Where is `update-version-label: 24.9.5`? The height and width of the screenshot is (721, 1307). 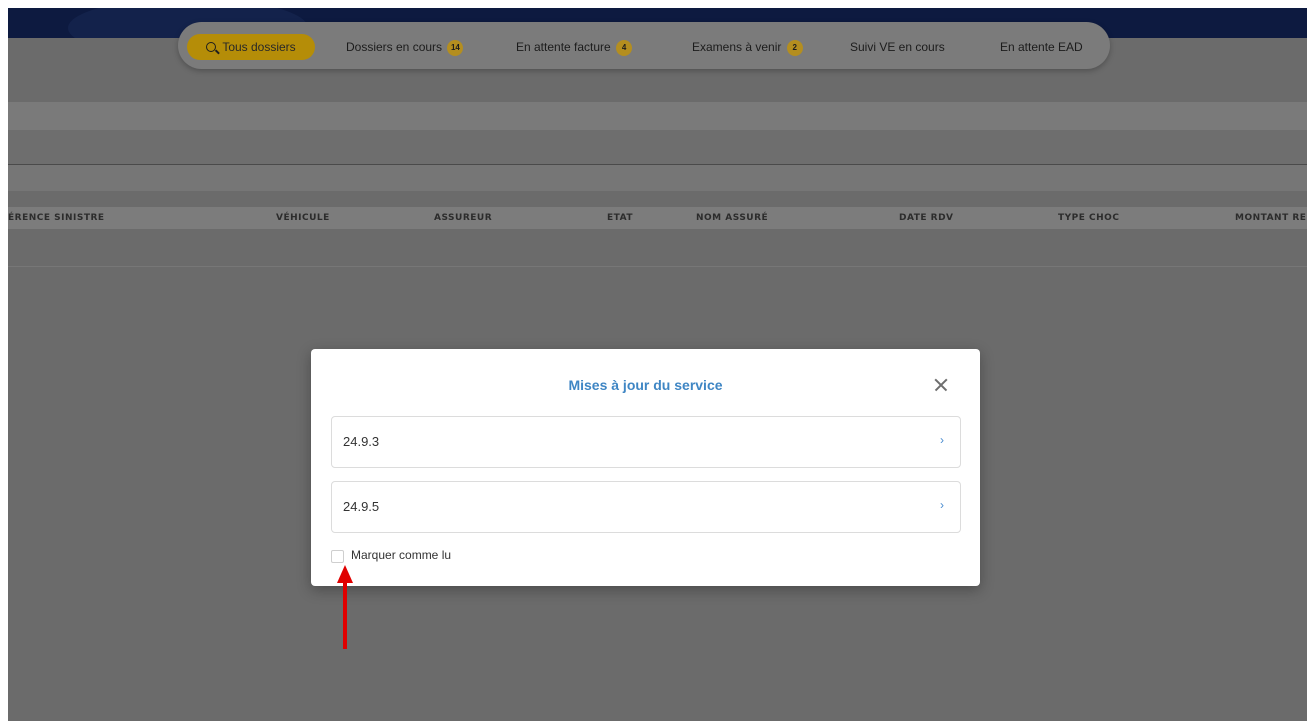
update-version-label: 24.9.5 is located at coordinates (361, 506).